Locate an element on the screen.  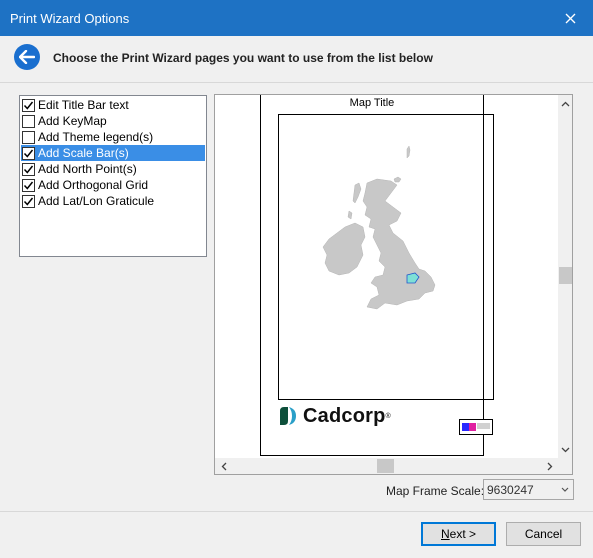
list-item-edit-title-bar: Edit Title Bar text is located at coordinates (113, 105).